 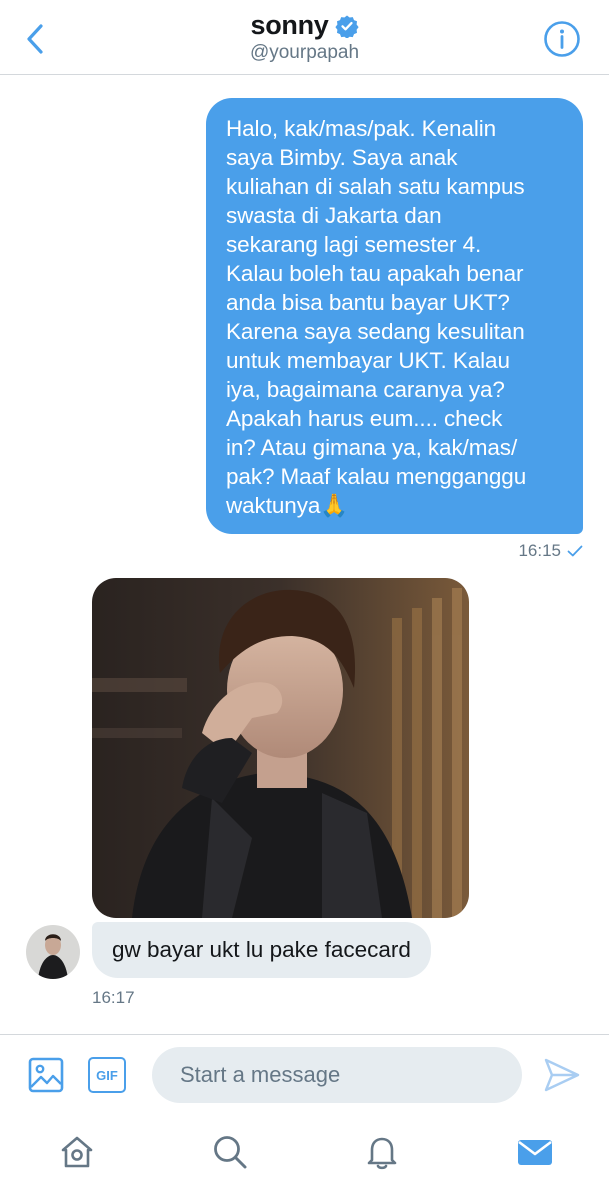 I want to click on message-line: Kalau boleh tau apakah benar, so click(x=375, y=273).